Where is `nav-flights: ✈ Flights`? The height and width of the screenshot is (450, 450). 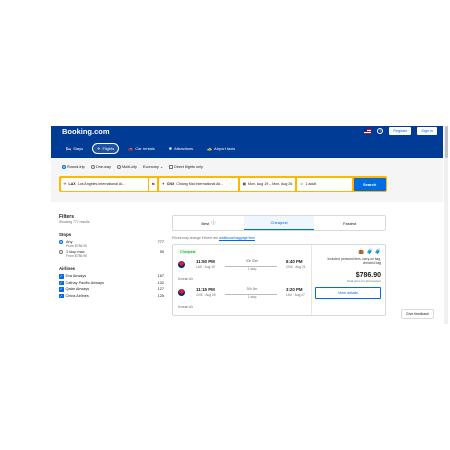 nav-flights: ✈ Flights is located at coordinates (106, 148).